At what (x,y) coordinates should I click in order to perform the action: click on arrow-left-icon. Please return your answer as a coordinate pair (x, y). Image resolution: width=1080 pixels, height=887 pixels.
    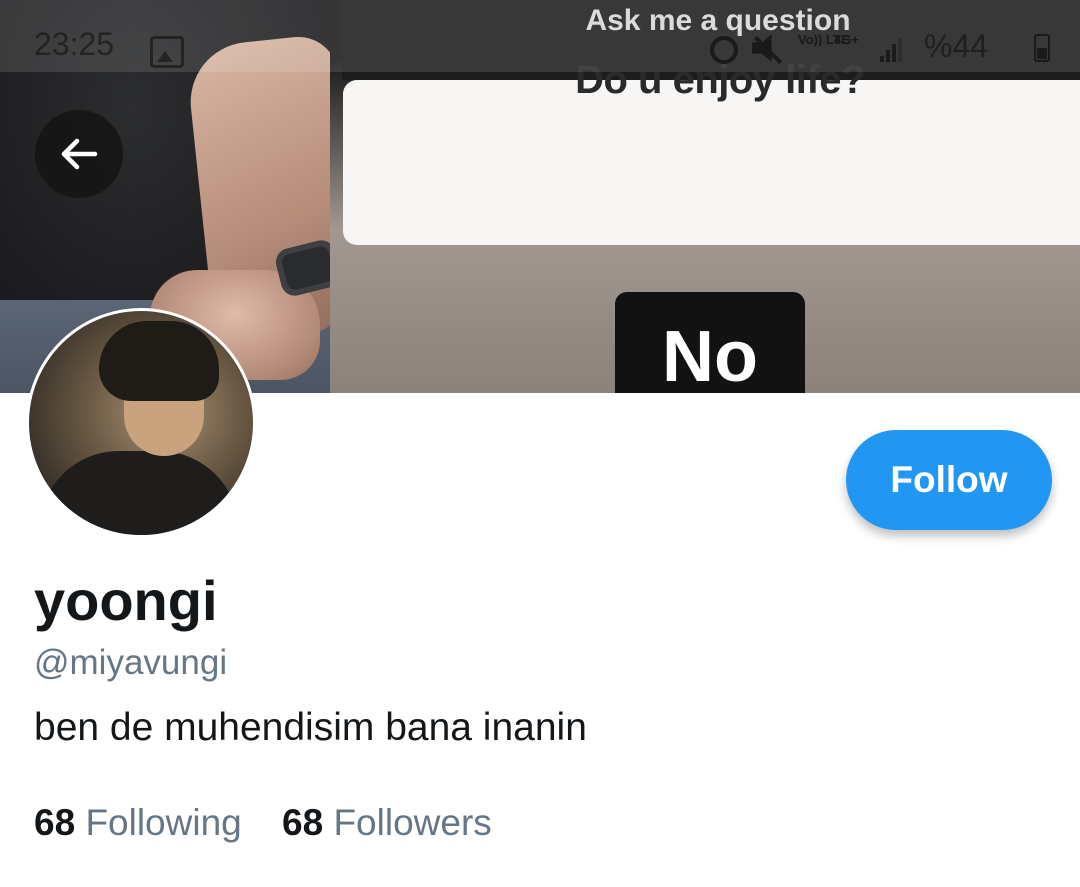
    Looking at the image, I should click on (79, 154).